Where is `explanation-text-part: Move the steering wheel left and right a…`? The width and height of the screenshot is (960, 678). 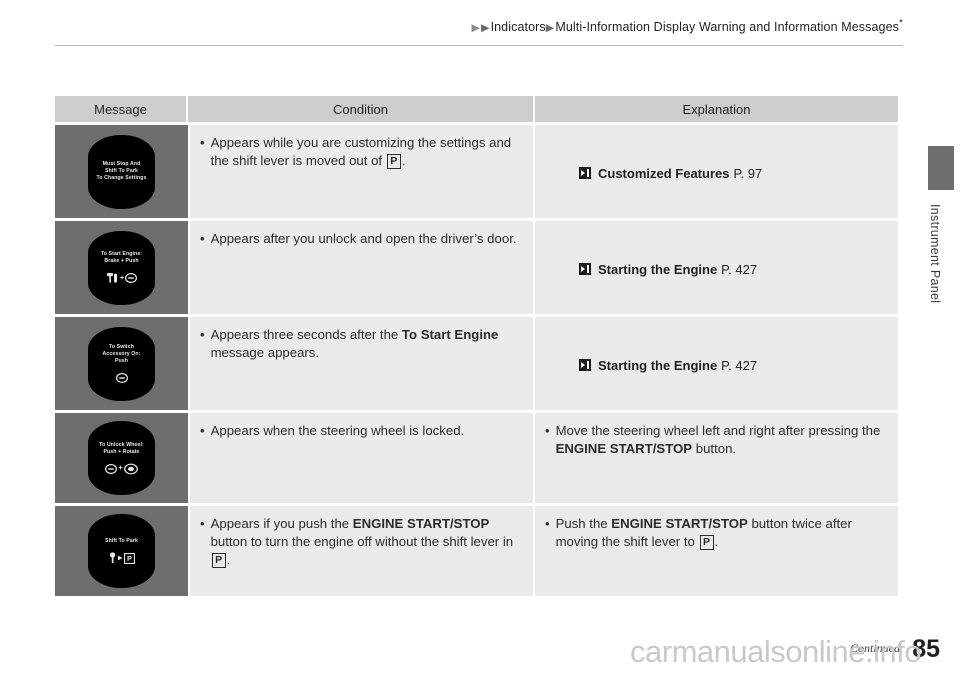
explanation-text-part: Move the steering wheel left and right a… is located at coordinates (718, 430).